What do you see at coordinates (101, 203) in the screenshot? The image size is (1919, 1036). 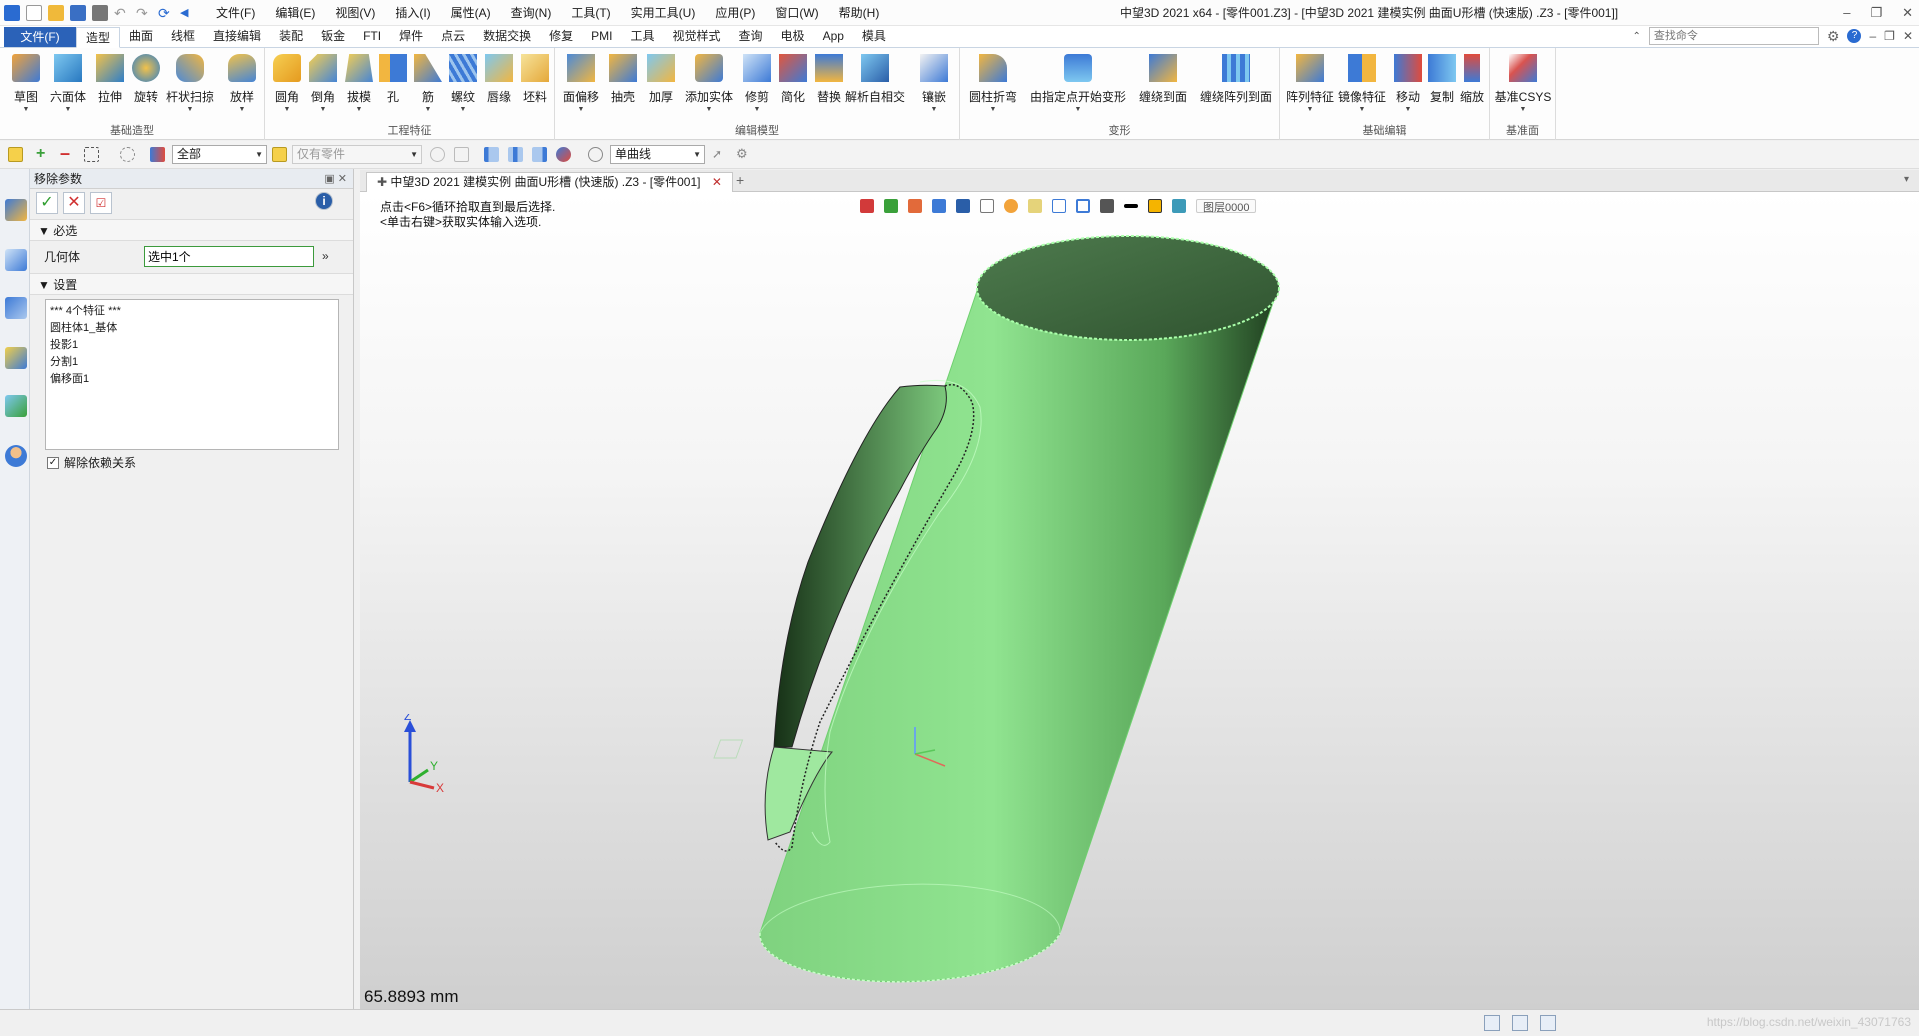 I see `apply-button: ☑` at bounding box center [101, 203].